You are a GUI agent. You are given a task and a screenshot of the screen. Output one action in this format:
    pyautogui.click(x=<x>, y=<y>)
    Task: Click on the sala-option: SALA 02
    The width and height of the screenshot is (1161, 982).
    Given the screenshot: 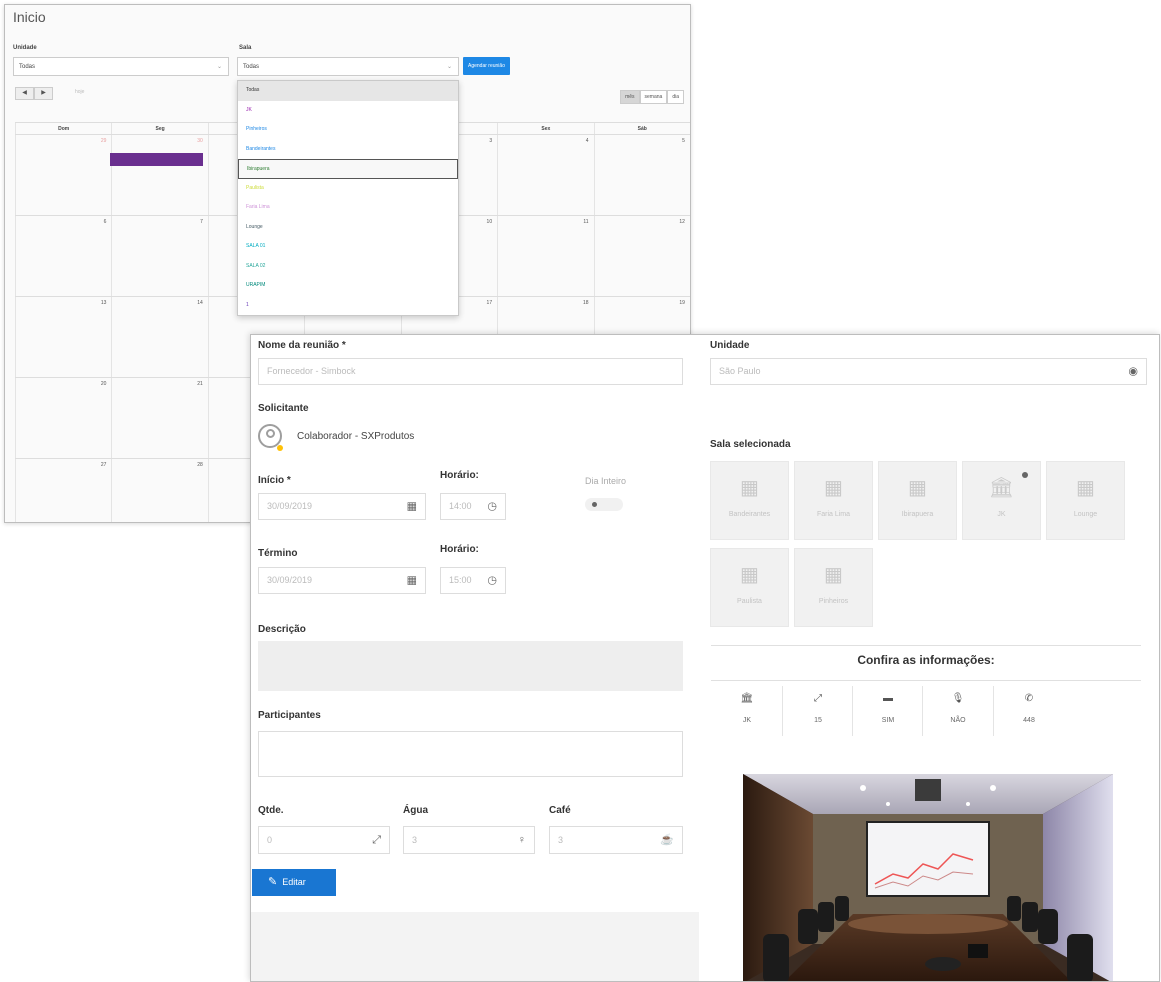 What is the action you would take?
    pyautogui.click(x=348, y=267)
    